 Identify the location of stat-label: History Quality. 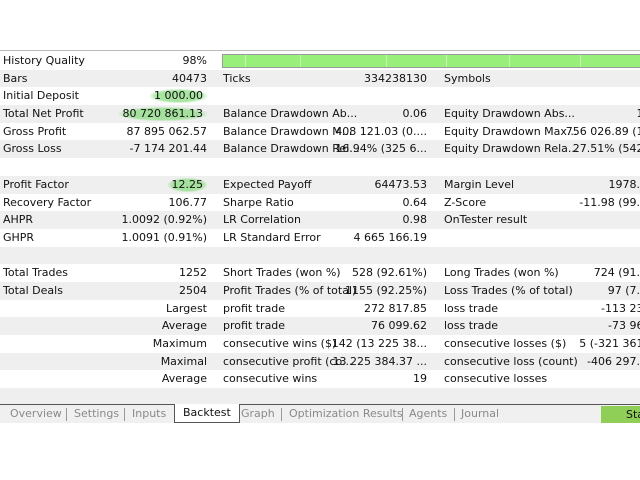
(44, 60).